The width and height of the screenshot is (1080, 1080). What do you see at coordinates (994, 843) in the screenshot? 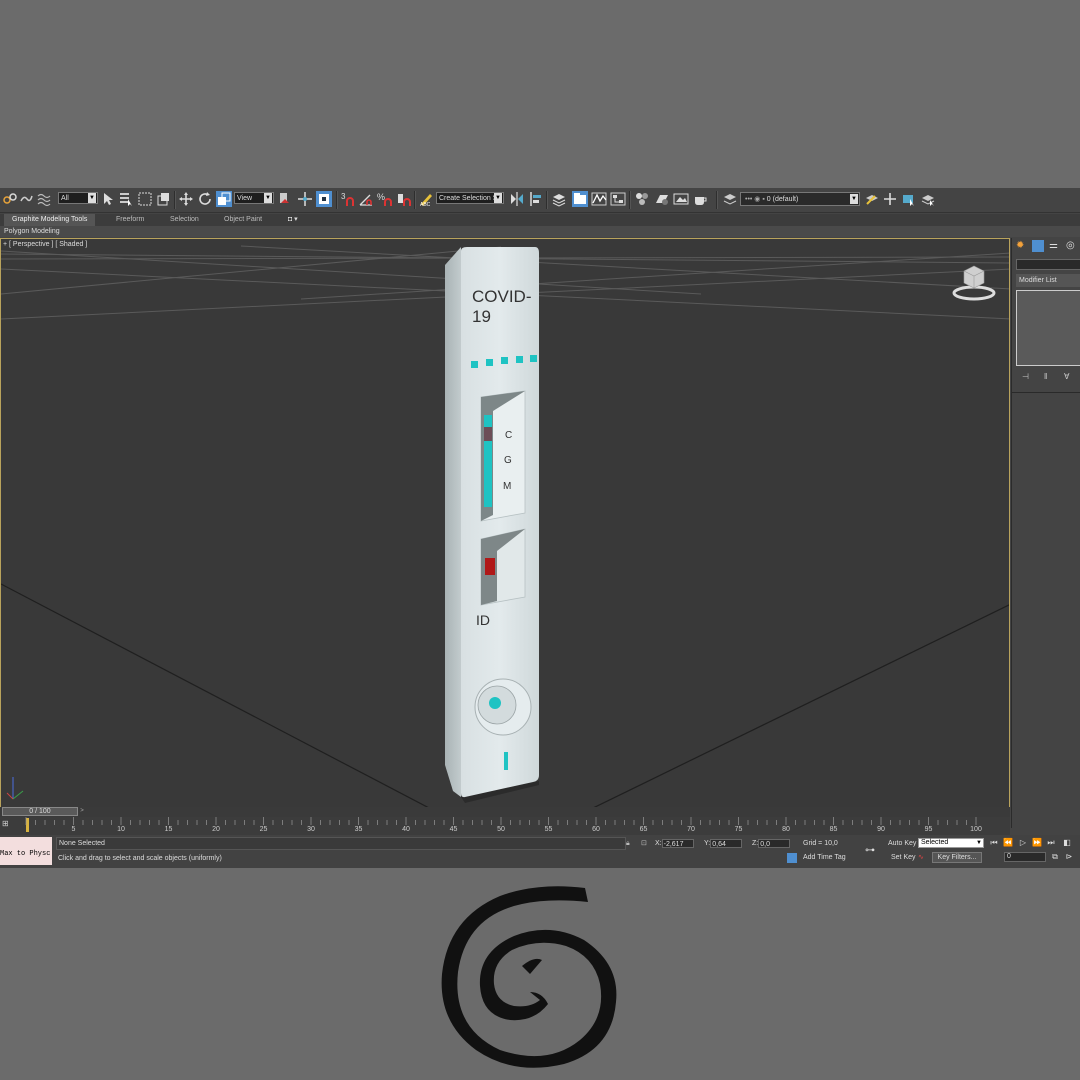
I see `go-to-start-icon: ⏮` at bounding box center [994, 843].